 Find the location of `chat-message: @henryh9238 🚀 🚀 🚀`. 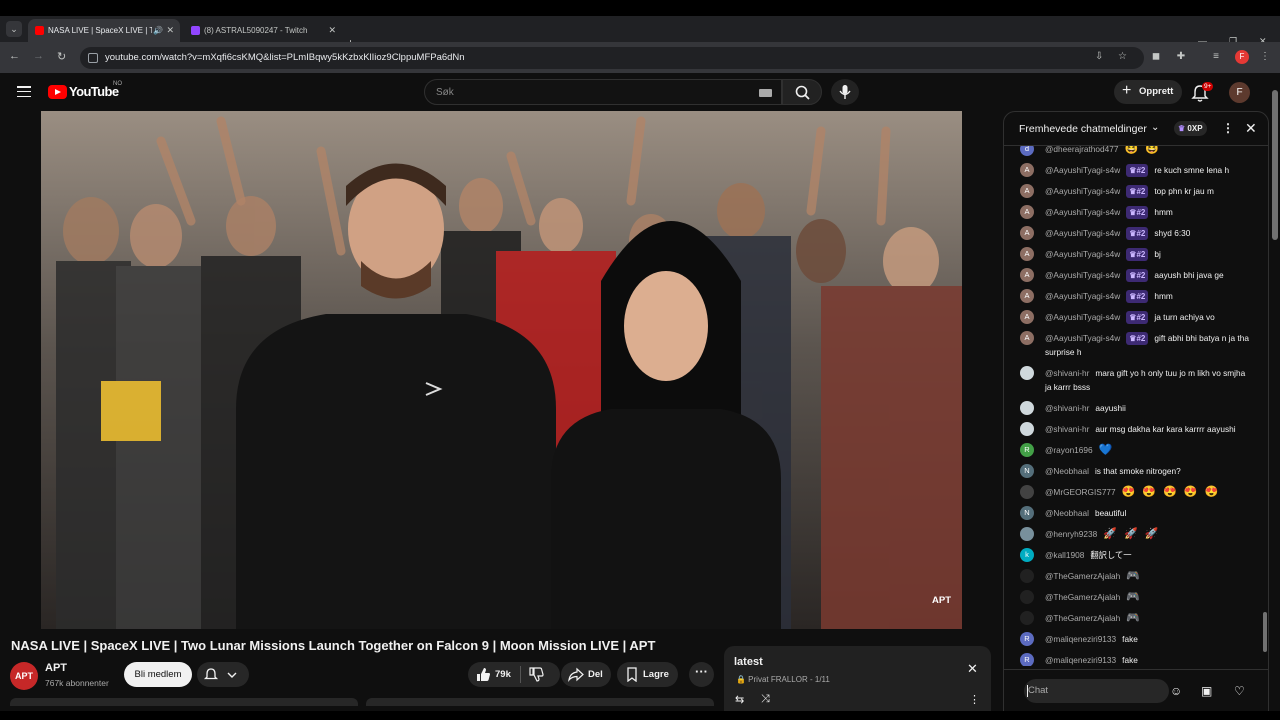

chat-message: @henryh9238 🚀 🚀 🚀 is located at coordinates (1131, 533).